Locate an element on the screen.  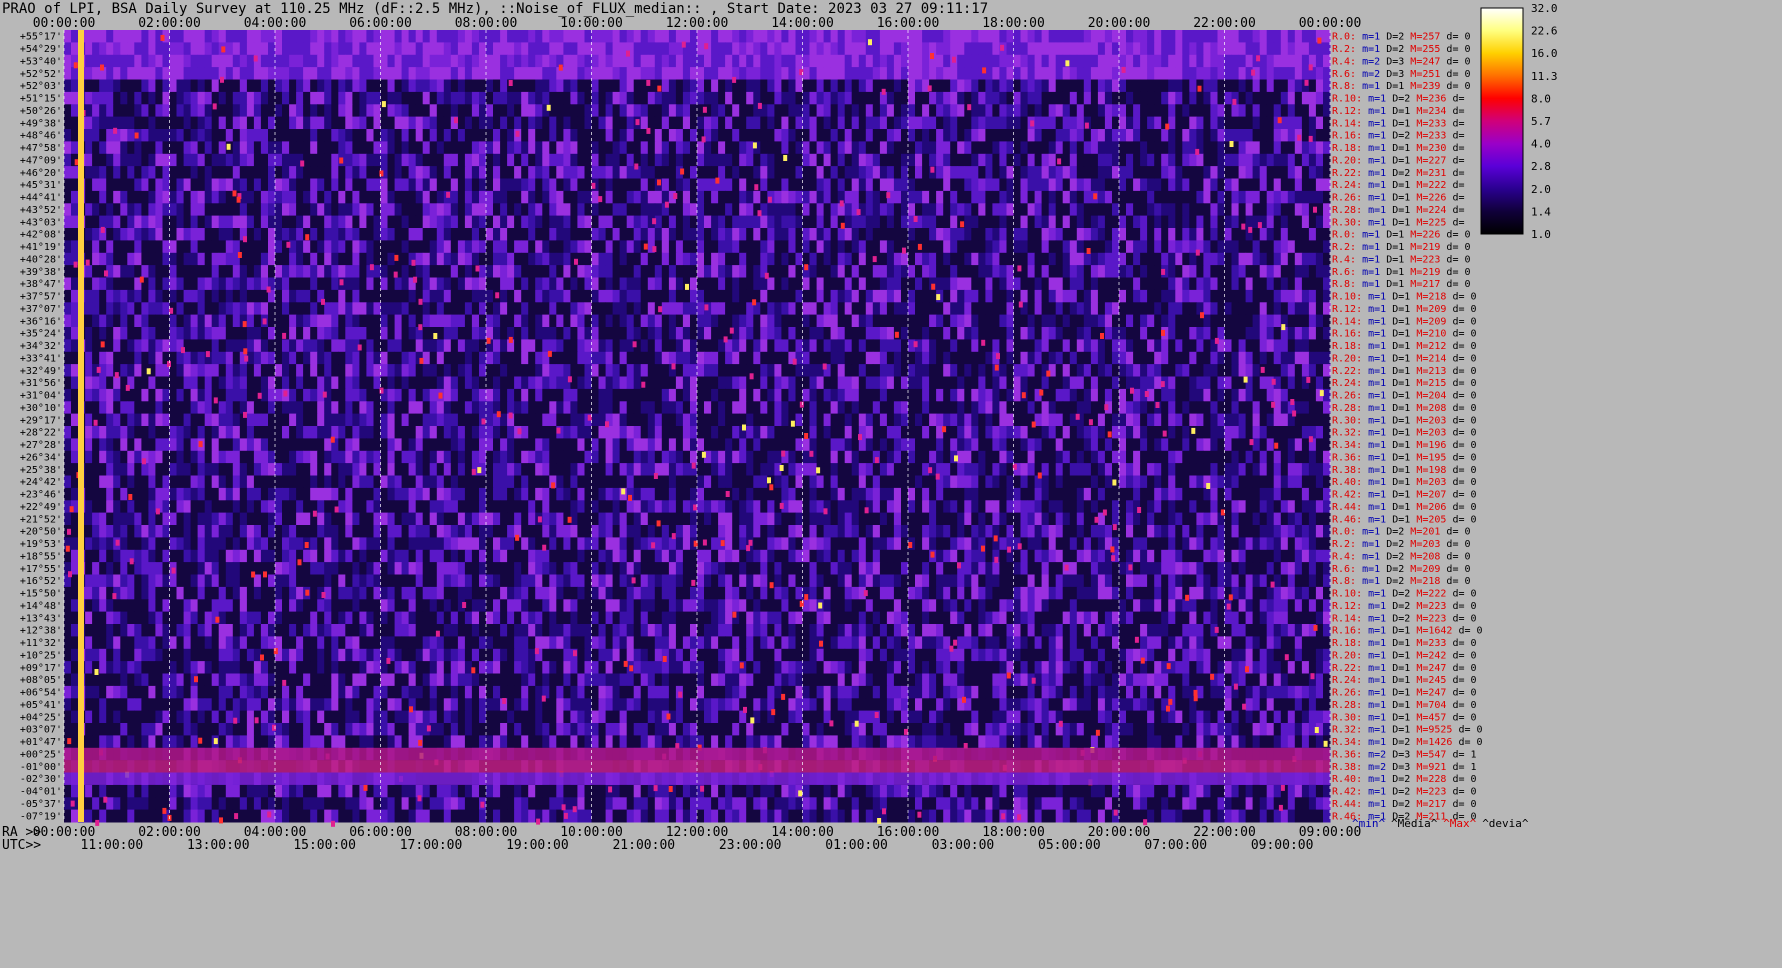
y-dec-tick-label: +31°56' is located at coordinates (41, 383).